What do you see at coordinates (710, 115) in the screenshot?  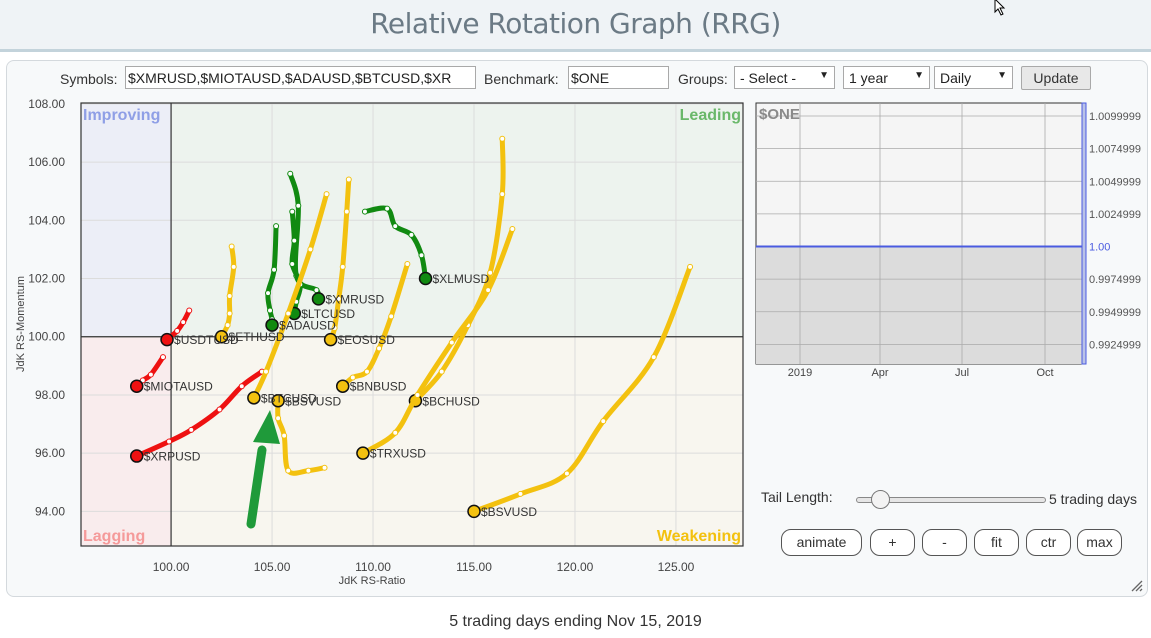 I see `quadrant-label-leading: Leading` at bounding box center [710, 115].